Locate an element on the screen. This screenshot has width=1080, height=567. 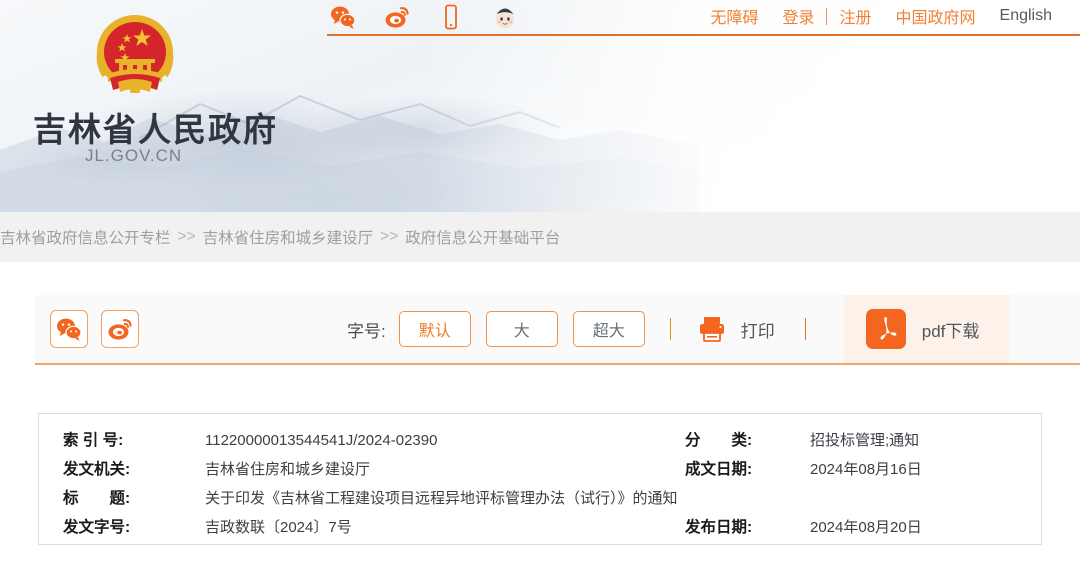
meta-value-publish-date: 2024年08月20日 is located at coordinates (866, 527).